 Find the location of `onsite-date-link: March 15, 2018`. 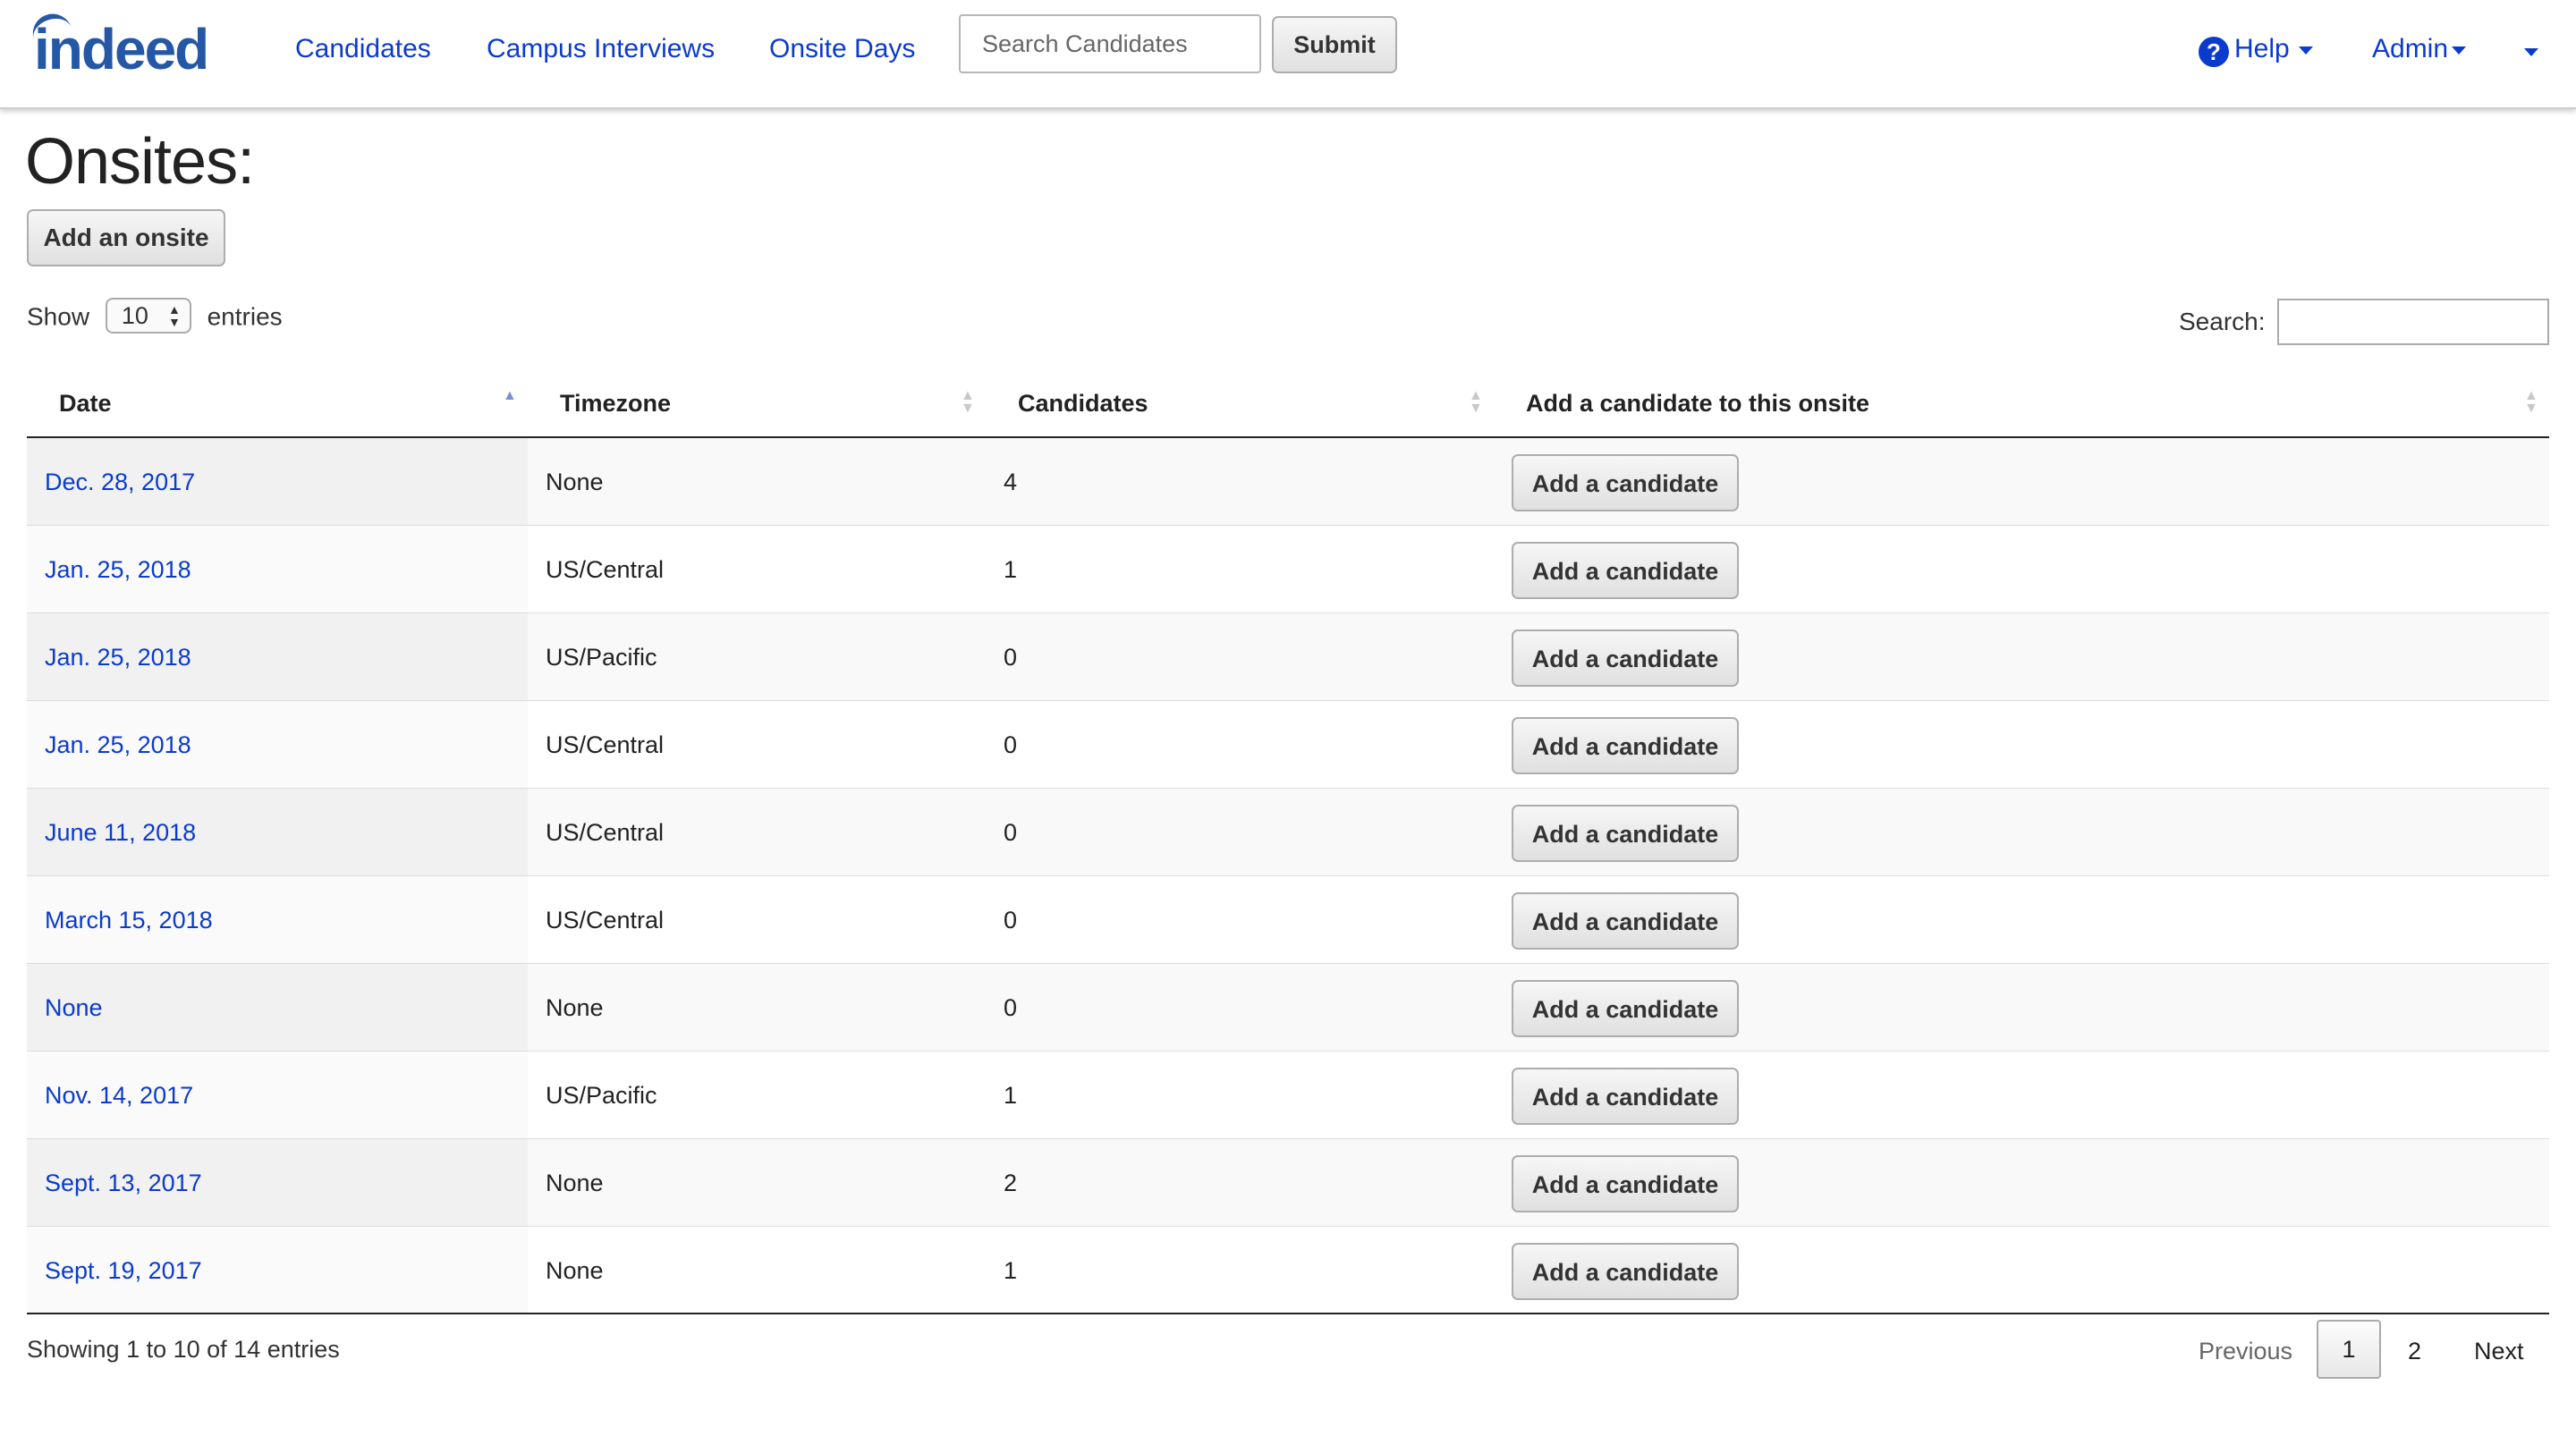

onsite-date-link: March 15, 2018 is located at coordinates (129, 920).